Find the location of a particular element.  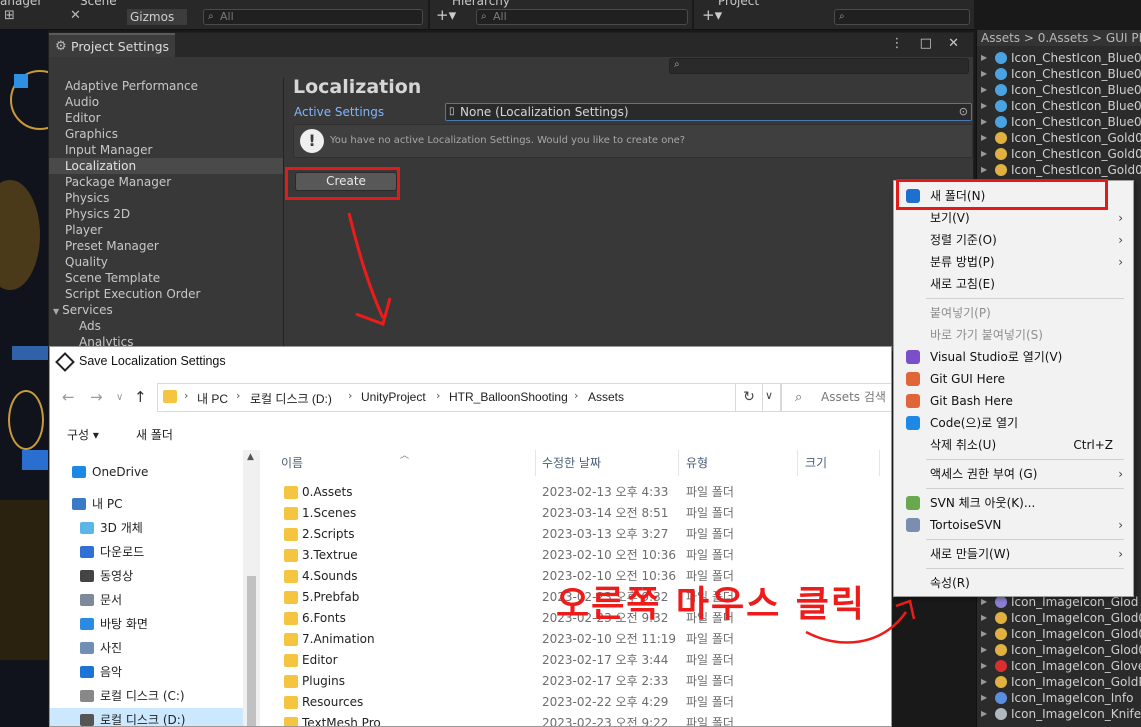

context-menu-item: 삭제 취소(U) Ctrl+Z is located at coordinates (1013, 445).